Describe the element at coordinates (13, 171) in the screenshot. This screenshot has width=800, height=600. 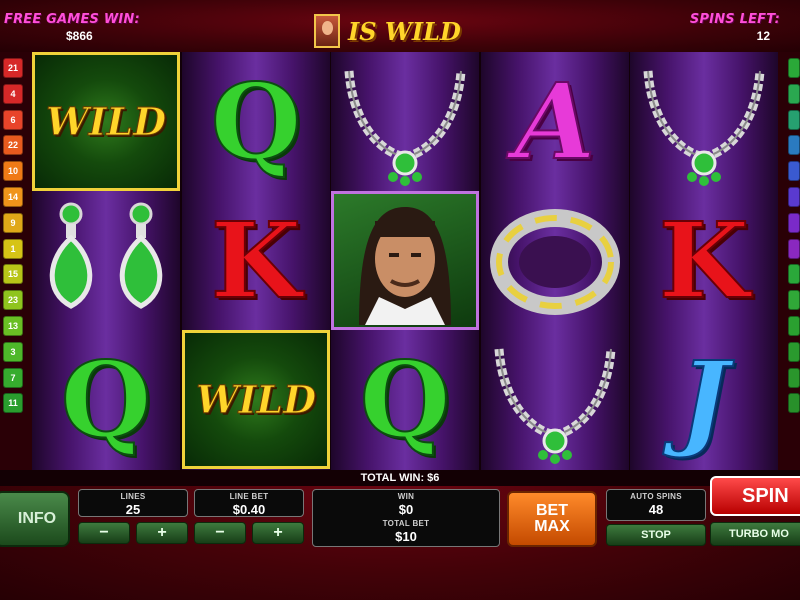
I see `payline-indicator-left: 10` at that location.